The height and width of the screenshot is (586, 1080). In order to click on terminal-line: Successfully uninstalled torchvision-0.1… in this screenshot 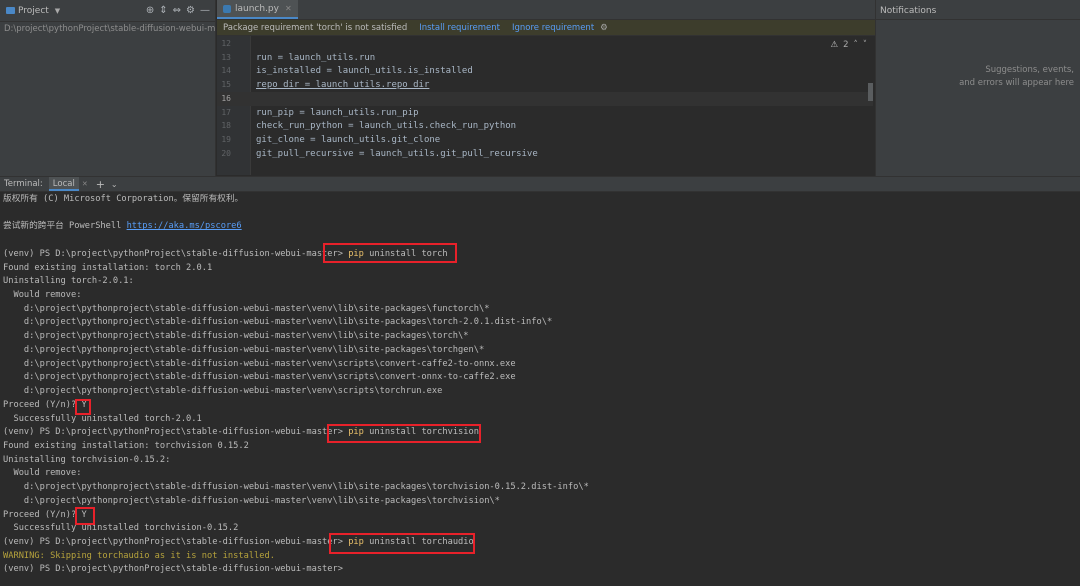, I will do `click(120, 529)`.